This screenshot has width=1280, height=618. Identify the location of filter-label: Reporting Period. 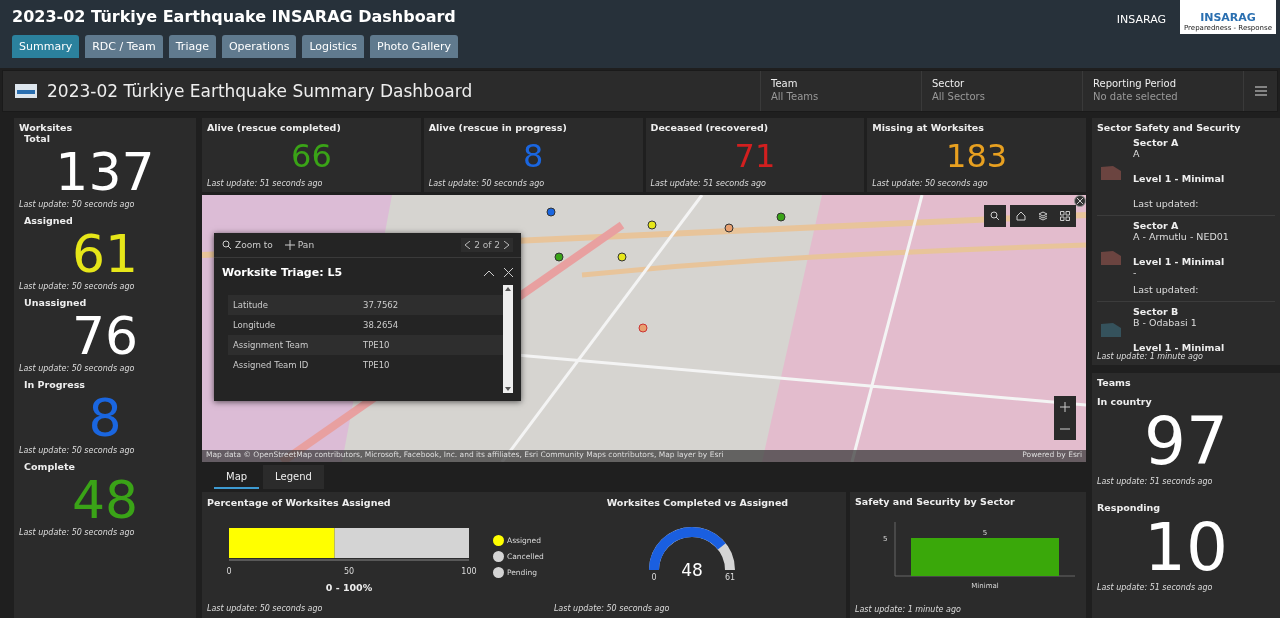
(1135, 83).